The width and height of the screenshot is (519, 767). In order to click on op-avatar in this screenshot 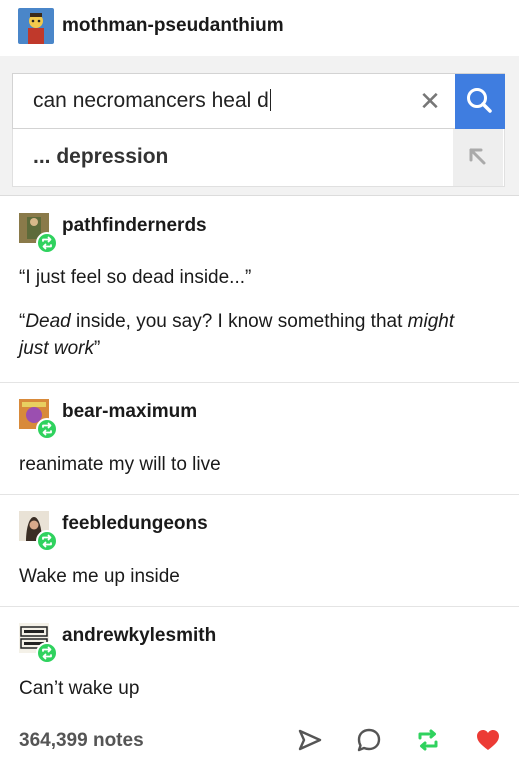, I will do `click(36, 26)`.